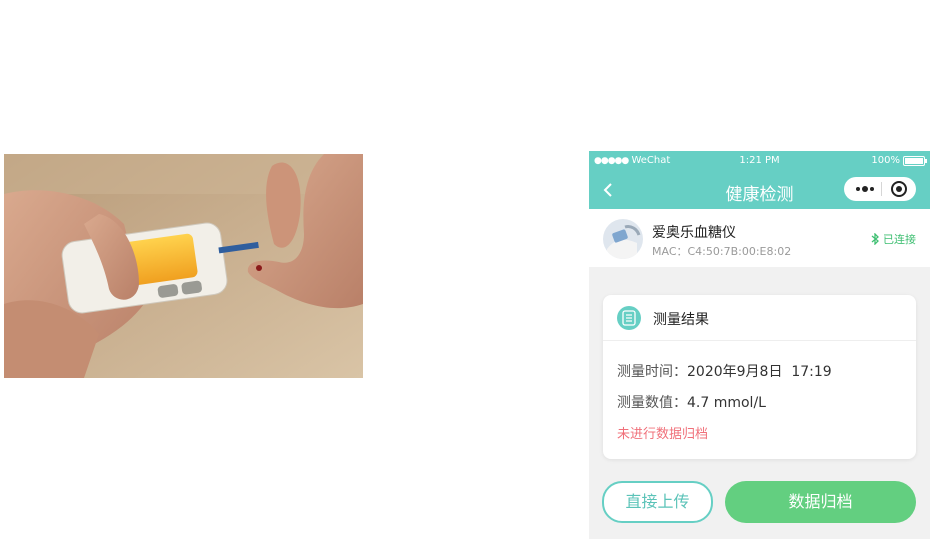  What do you see at coordinates (623, 239) in the screenshot?
I see `device-avatar` at bounding box center [623, 239].